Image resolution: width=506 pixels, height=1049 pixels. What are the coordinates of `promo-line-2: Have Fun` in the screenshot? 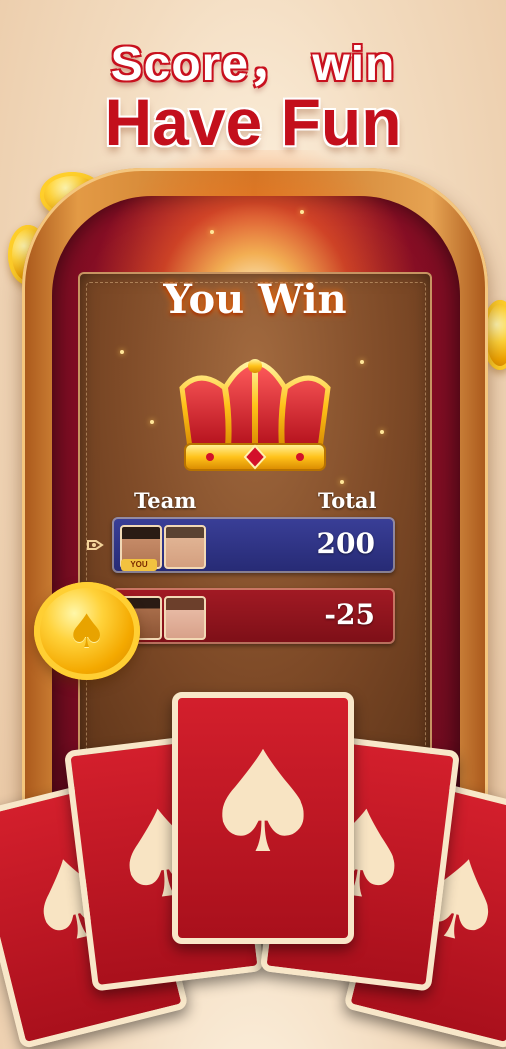 It's located at (253, 122).